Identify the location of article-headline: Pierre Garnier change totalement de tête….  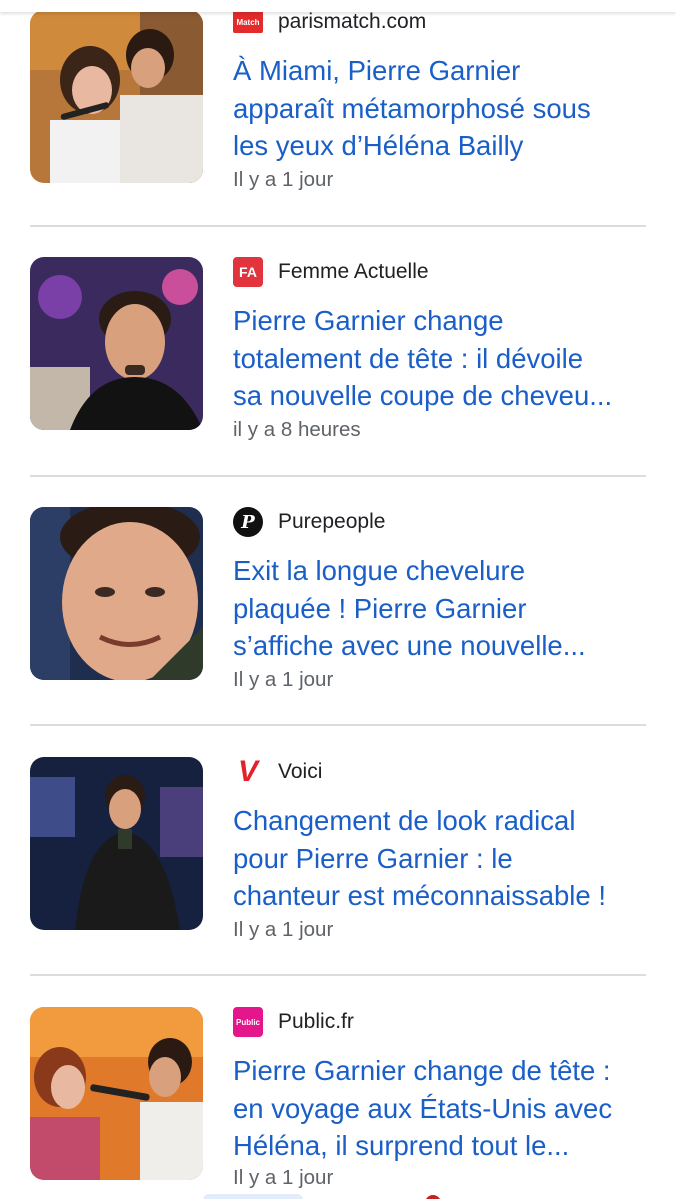
(443, 358).